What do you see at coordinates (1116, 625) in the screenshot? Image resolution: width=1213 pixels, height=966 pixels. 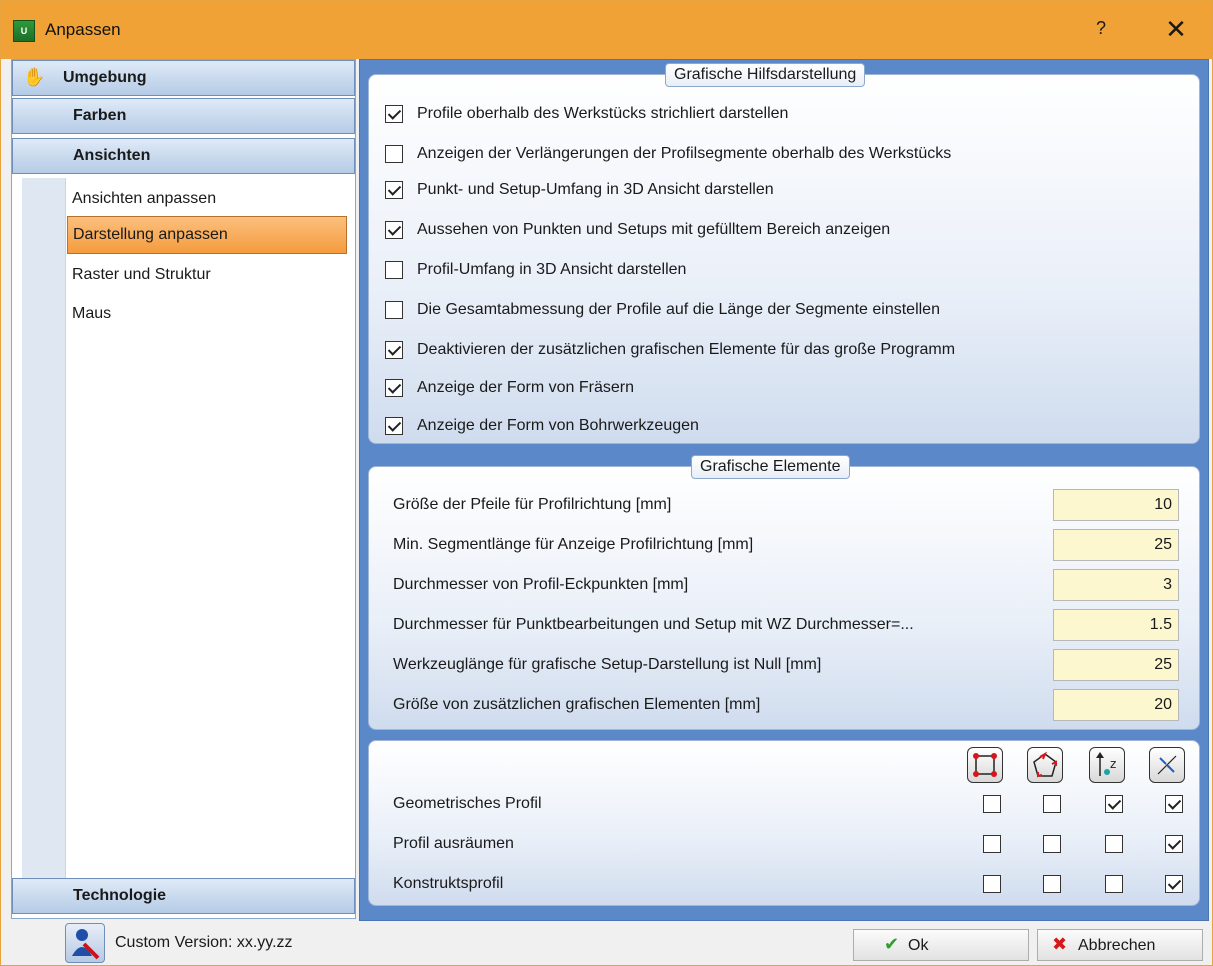 I see `point-diameter-input: 1.5` at bounding box center [1116, 625].